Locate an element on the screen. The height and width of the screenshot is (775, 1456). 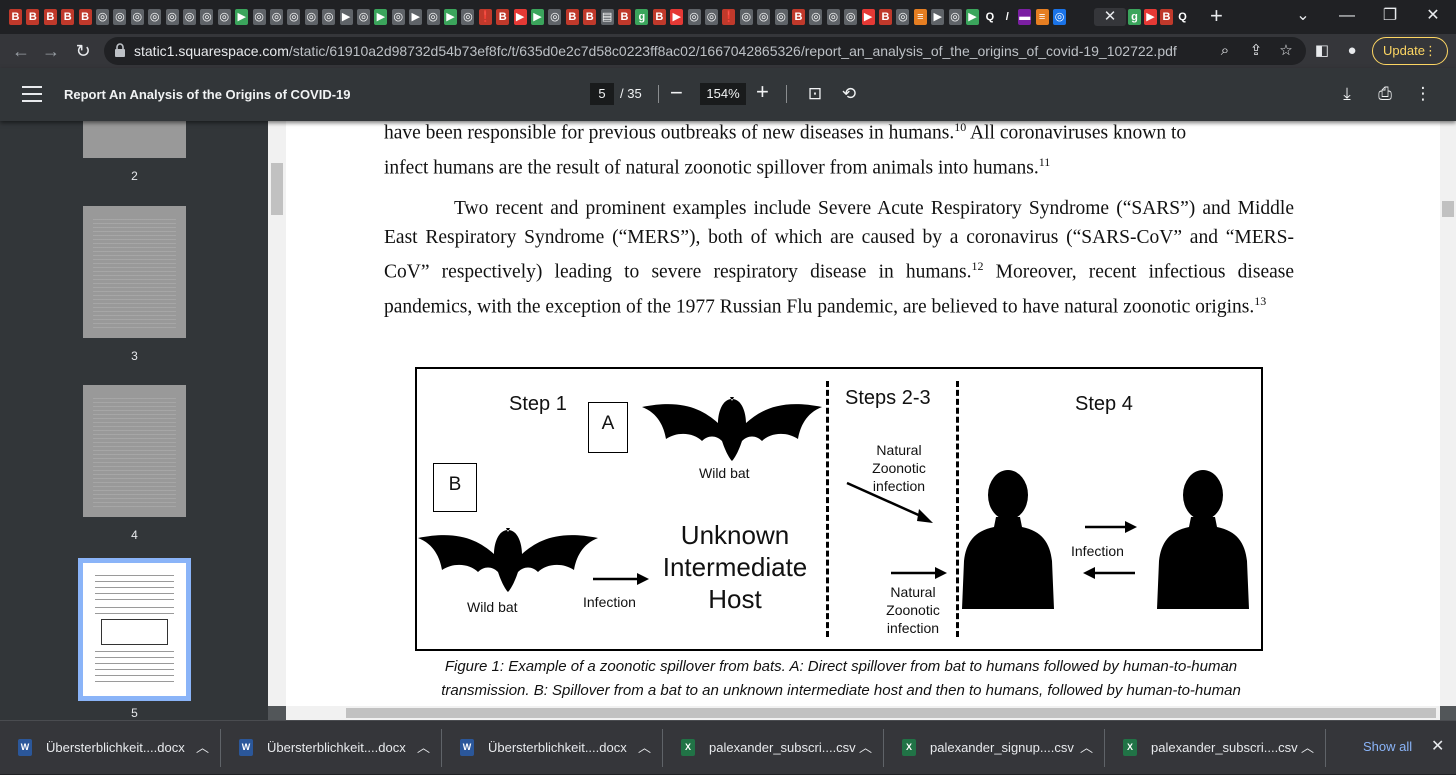
share-icon: ⇪ is located at coordinates (1256, 51).